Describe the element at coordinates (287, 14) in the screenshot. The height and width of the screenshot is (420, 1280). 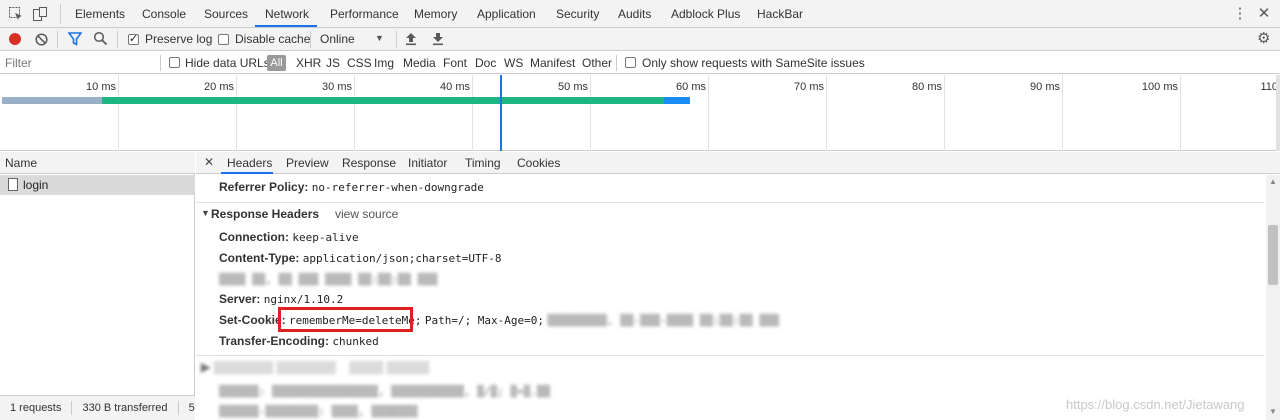
I see `tab-network: Network` at that location.